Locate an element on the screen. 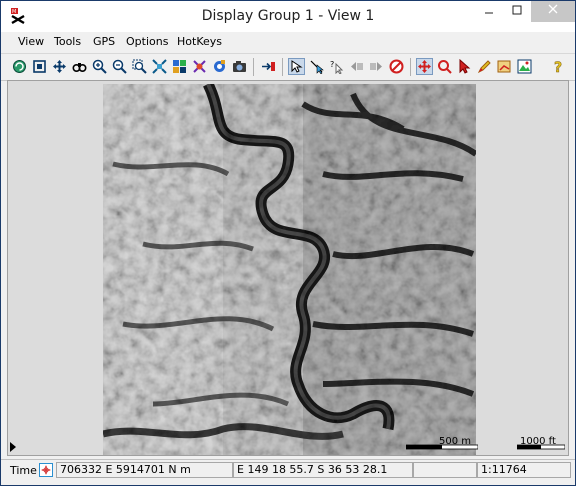  cancel-icon is located at coordinates (396, 66).